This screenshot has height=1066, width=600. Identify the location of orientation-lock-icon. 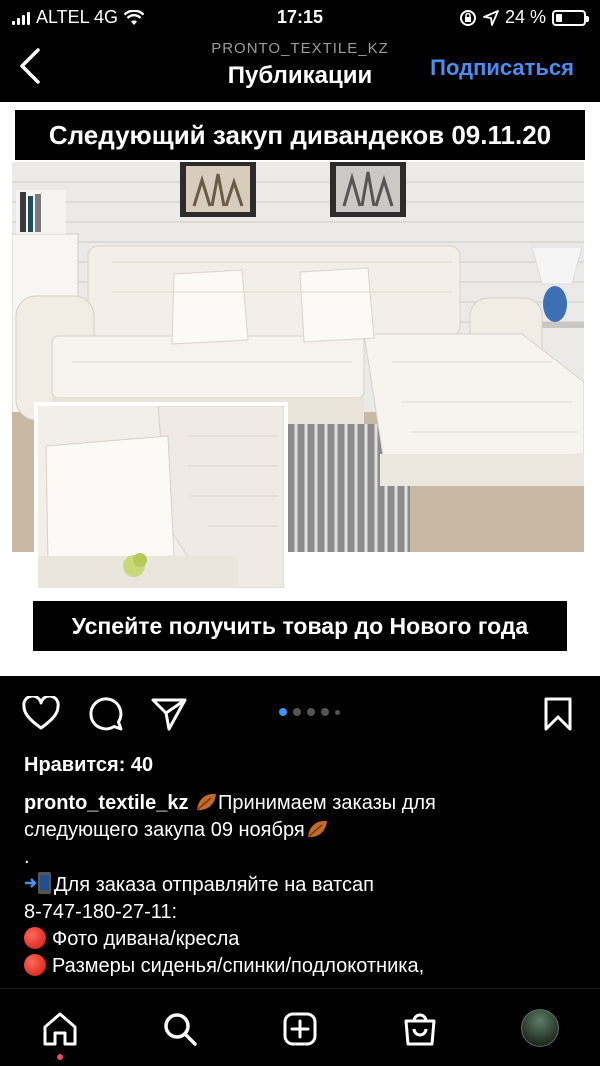
(467, 17).